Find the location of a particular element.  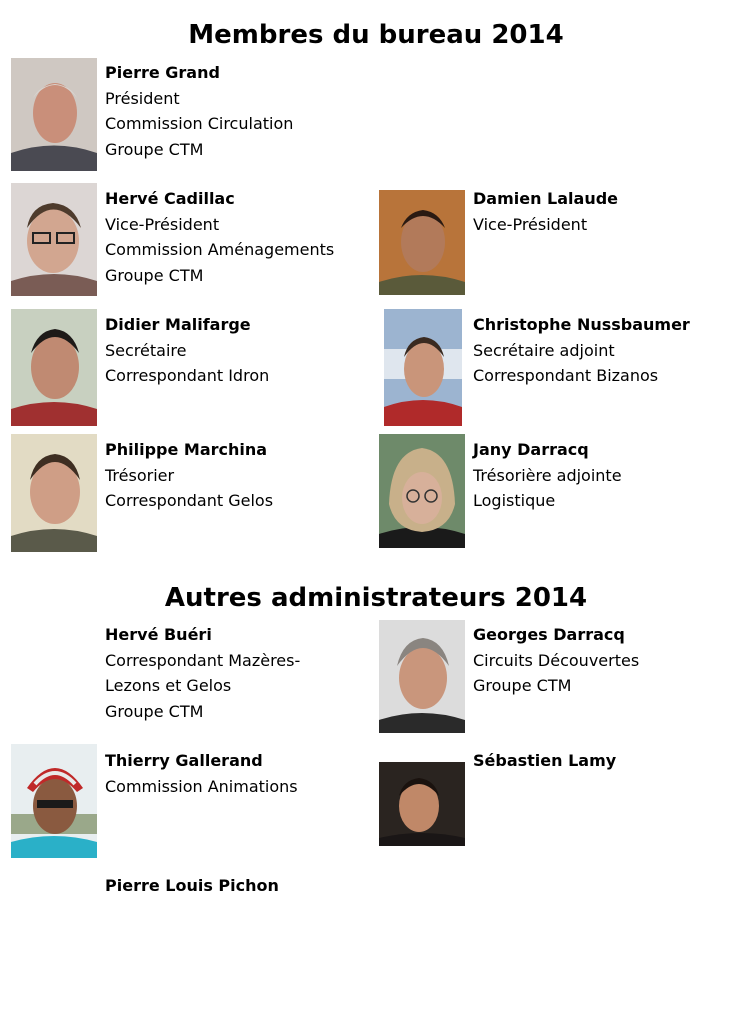

photo-philippe-marchina is located at coordinates (54, 493).